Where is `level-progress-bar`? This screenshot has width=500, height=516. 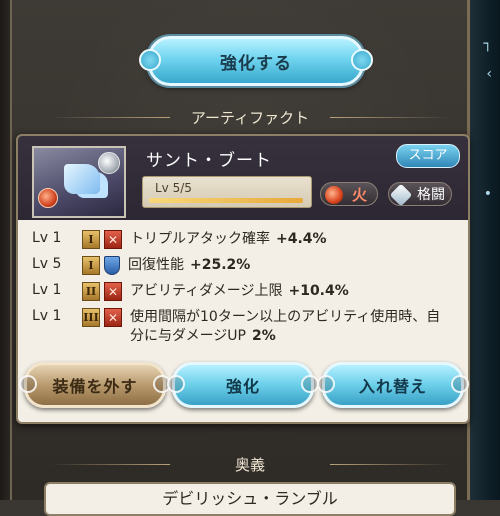
level-progress-bar is located at coordinates (226, 200).